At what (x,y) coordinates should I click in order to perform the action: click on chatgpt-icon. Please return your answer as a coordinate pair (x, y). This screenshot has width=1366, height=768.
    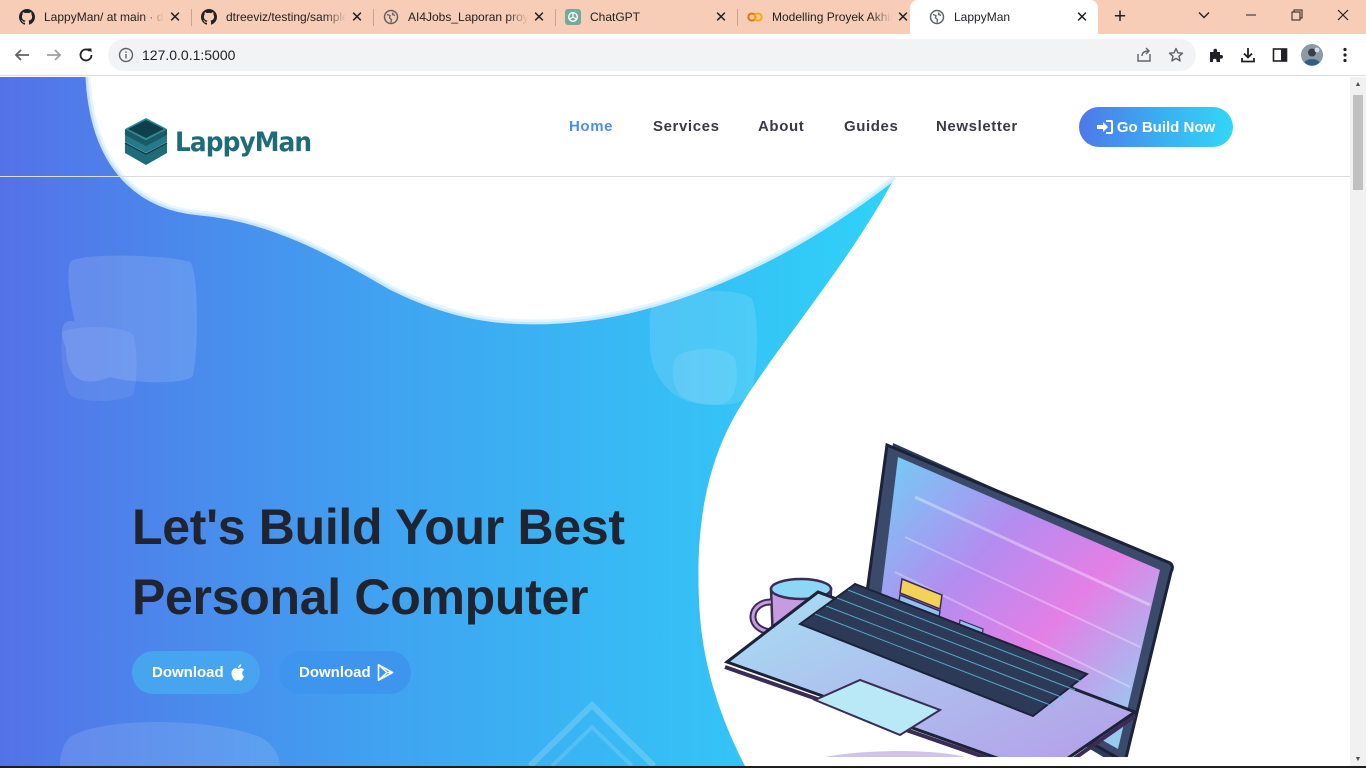
    Looking at the image, I should click on (573, 17).